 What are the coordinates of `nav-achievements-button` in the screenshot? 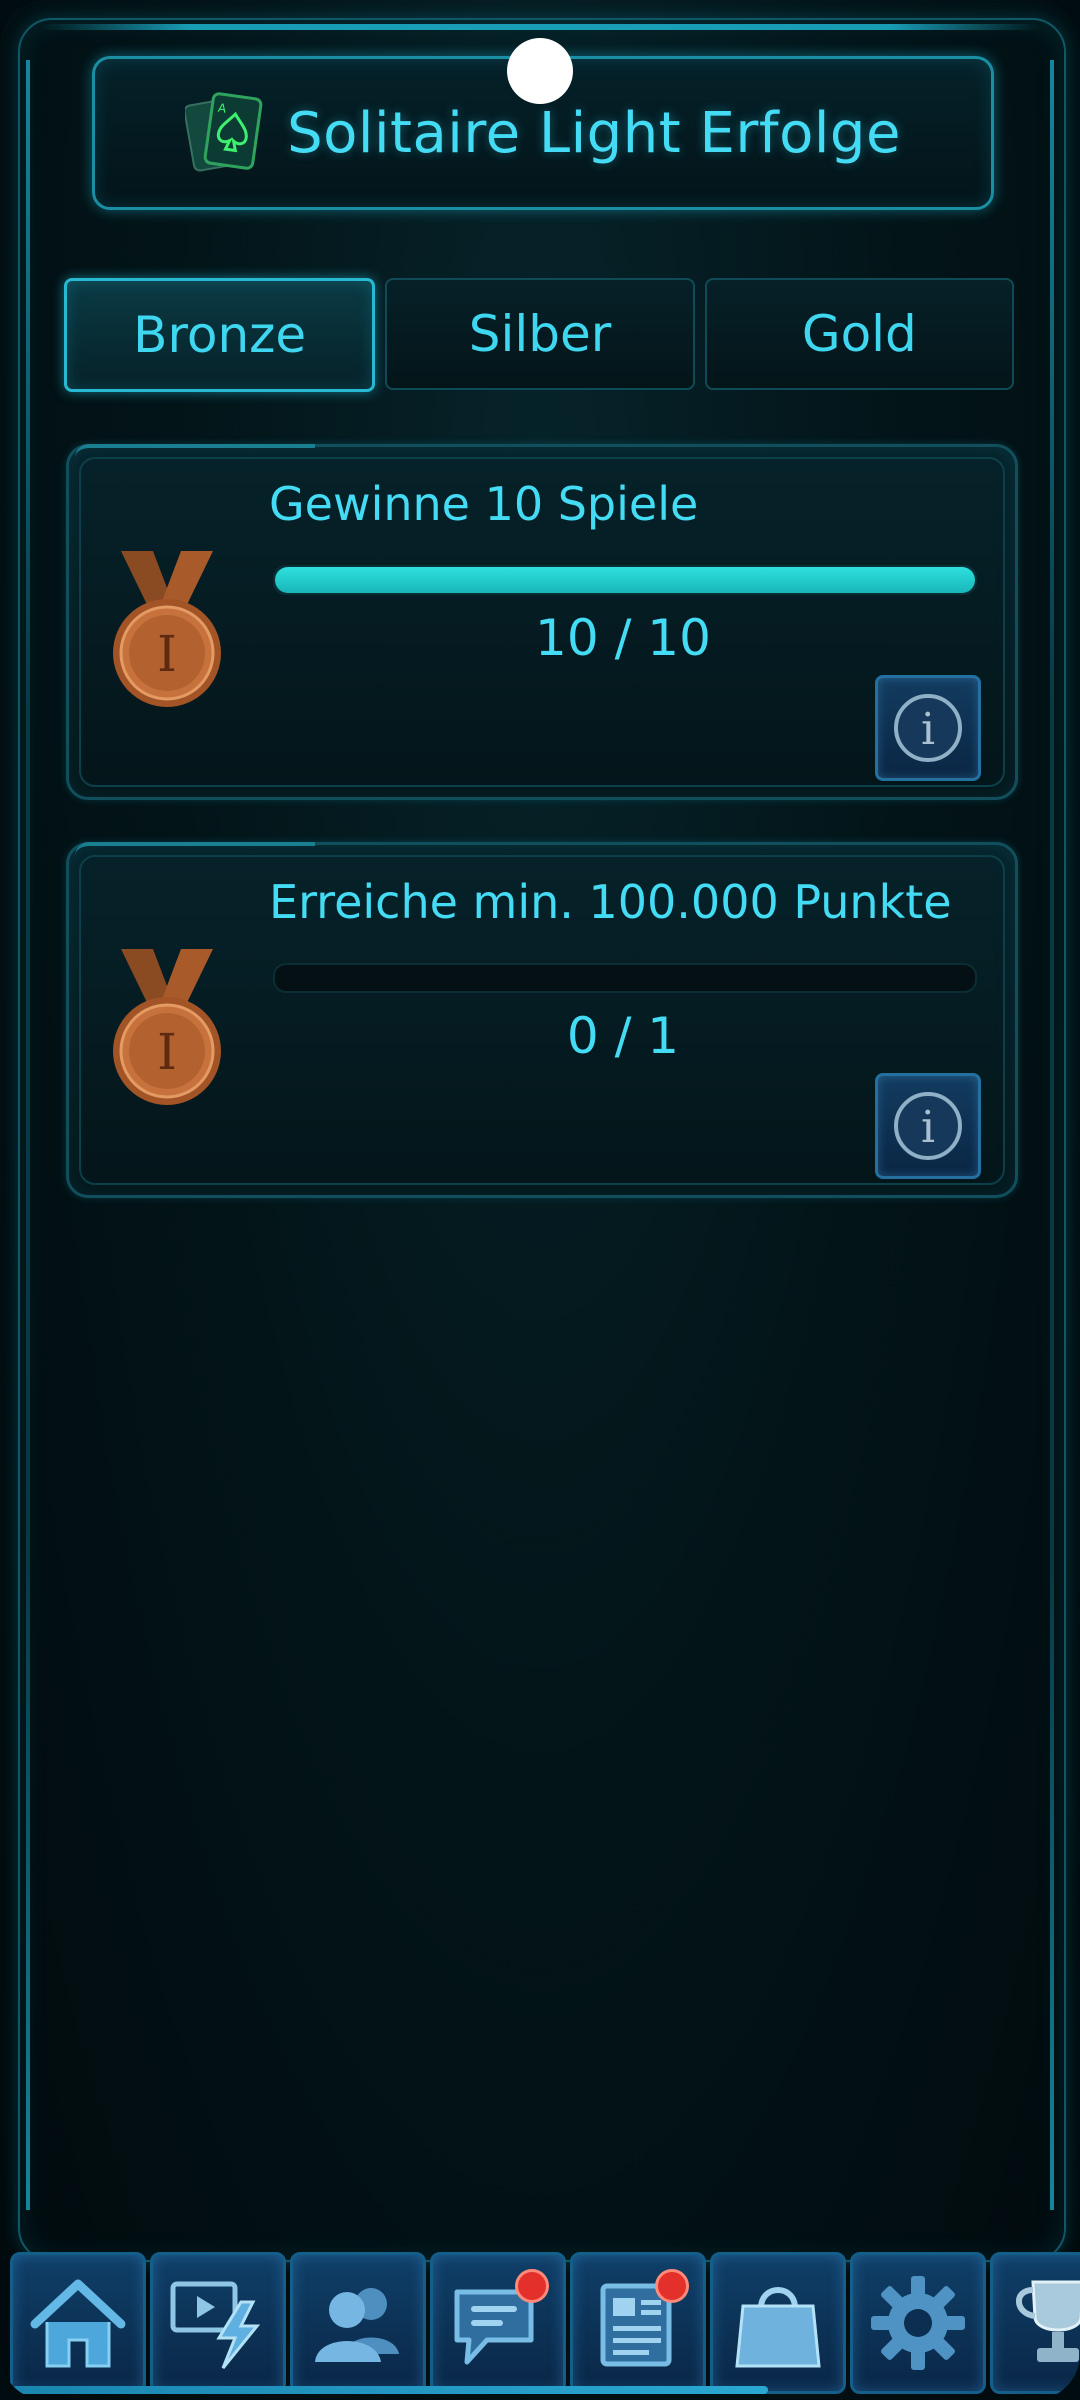 It's located at (1035, 2323).